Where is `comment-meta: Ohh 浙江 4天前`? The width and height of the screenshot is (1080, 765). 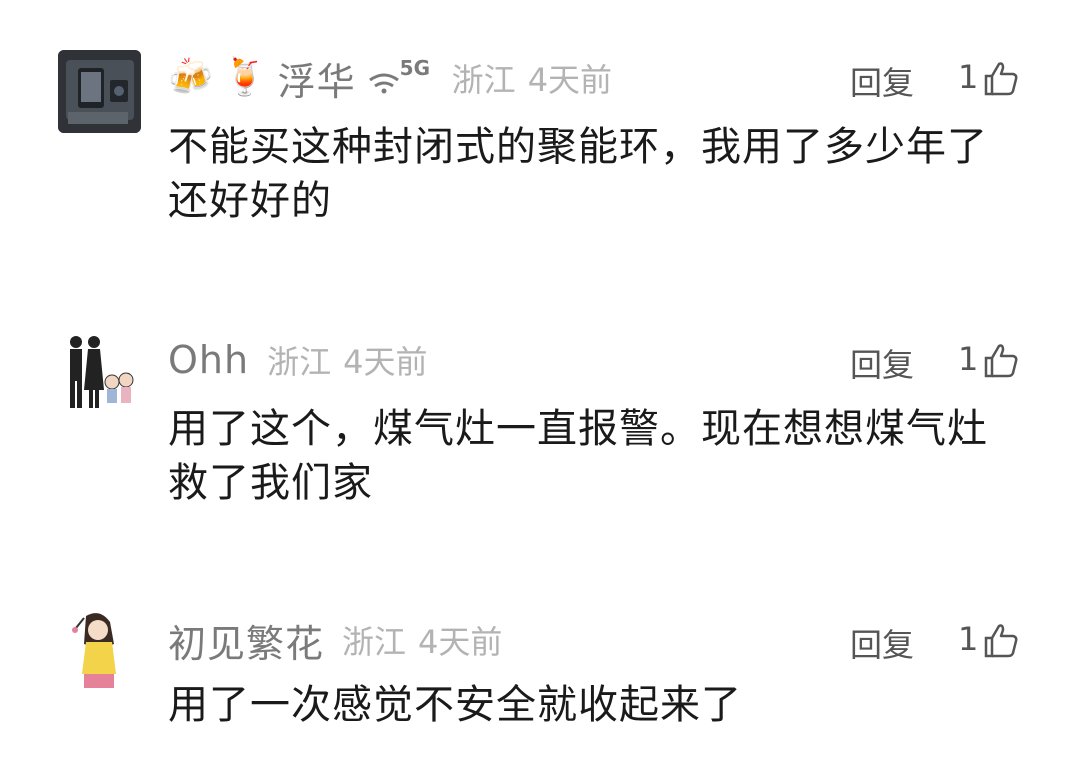 comment-meta: Ohh 浙江 4天前 is located at coordinates (297, 360).